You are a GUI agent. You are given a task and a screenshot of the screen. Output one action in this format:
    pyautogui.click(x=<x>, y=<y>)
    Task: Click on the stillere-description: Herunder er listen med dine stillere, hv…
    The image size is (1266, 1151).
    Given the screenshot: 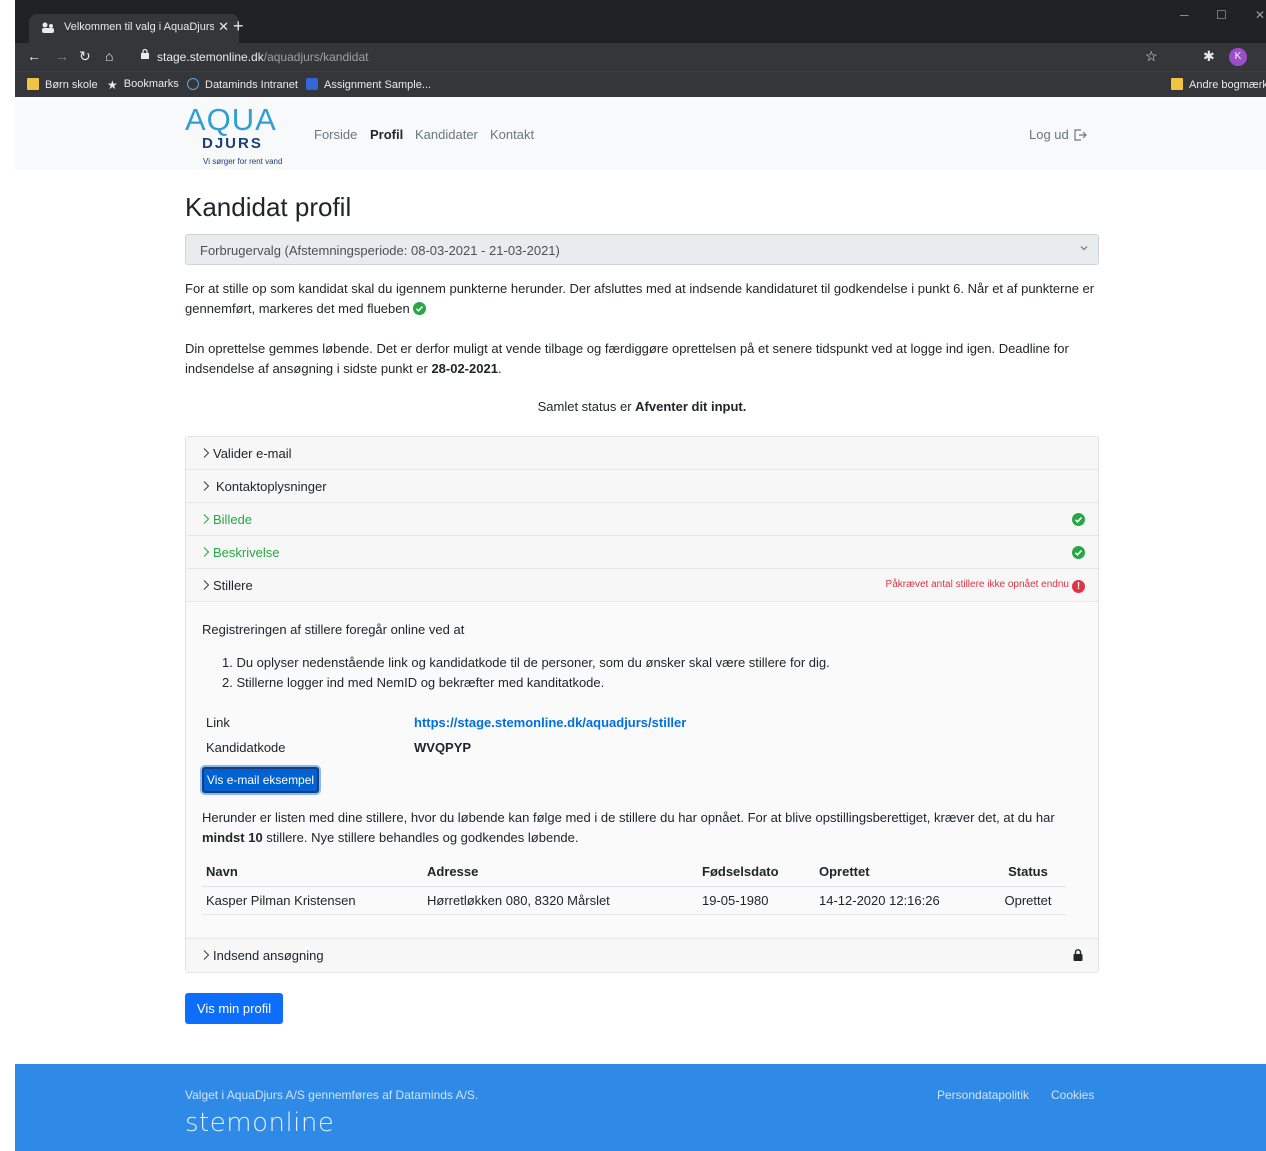 What is the action you would take?
    pyautogui.click(x=642, y=828)
    